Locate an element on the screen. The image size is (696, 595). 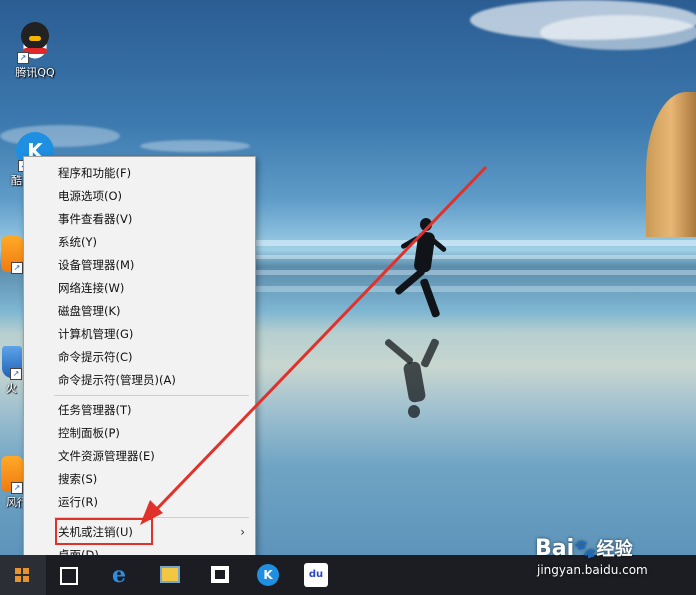
qq-penguin-icon: ↗ is located at coordinates (35, 43).